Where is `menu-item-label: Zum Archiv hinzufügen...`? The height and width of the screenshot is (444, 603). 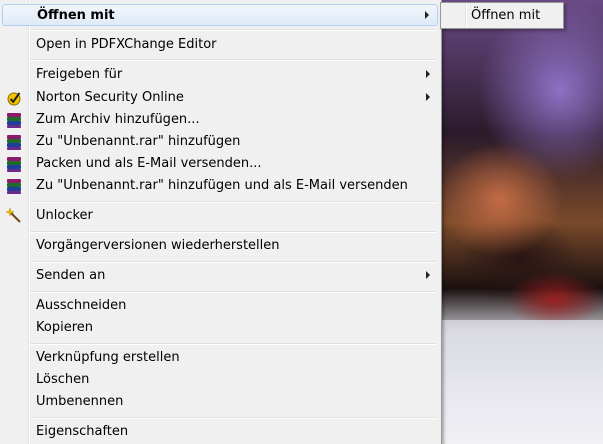 menu-item-label: Zum Archiv hinzufügen... is located at coordinates (118, 119).